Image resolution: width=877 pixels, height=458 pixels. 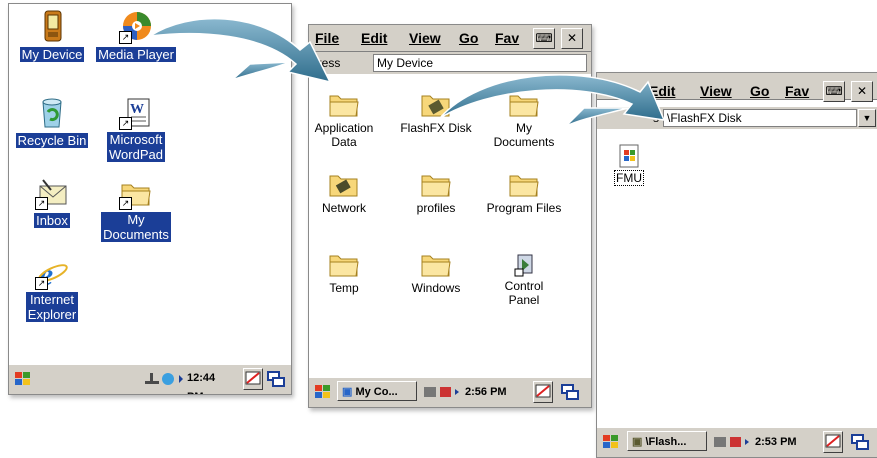 I want to click on recycle-bin-icon, so click(x=52, y=113).